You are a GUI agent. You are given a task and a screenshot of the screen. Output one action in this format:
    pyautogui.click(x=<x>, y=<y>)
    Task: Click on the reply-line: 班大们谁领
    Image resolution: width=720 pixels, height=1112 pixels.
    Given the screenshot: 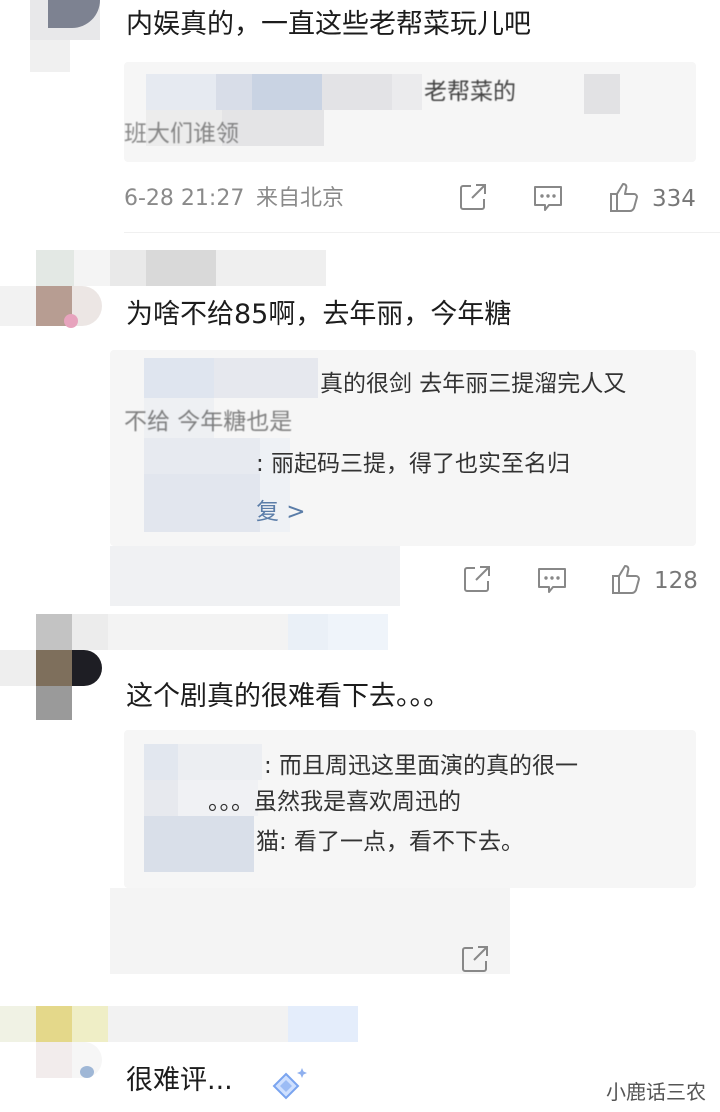 What is the action you would take?
    pyautogui.click(x=181, y=134)
    